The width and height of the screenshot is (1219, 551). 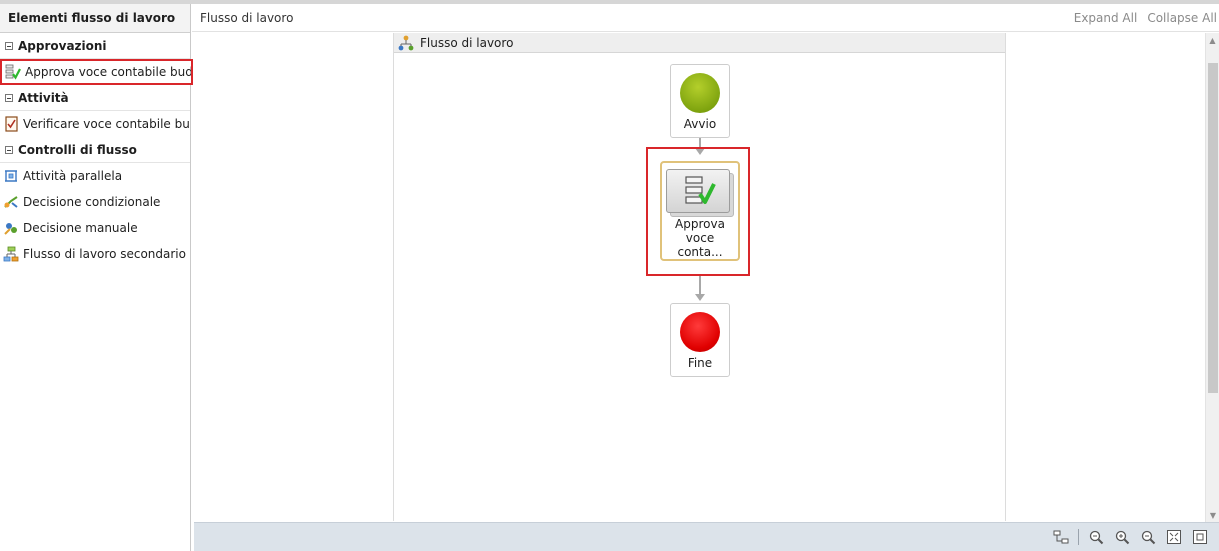 I want to click on breadcrumb: Flusso di lavoro, so click(x=246, y=18).